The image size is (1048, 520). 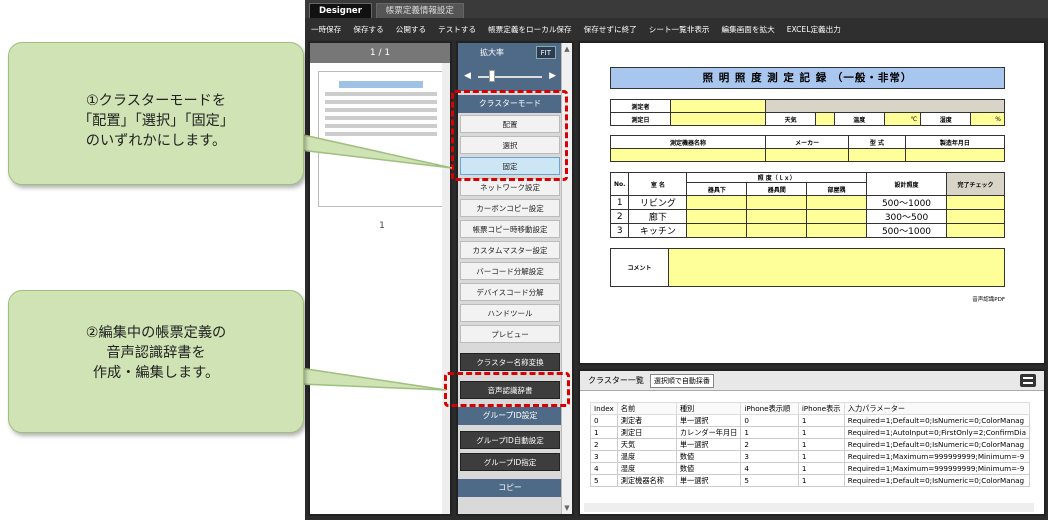 I want to click on callout-two-line: ②編集中の帳票定義の, so click(x=156, y=333).